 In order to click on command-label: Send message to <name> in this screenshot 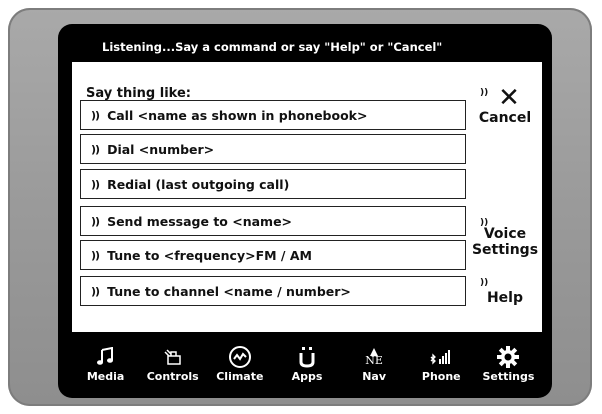, I will do `click(200, 221)`.